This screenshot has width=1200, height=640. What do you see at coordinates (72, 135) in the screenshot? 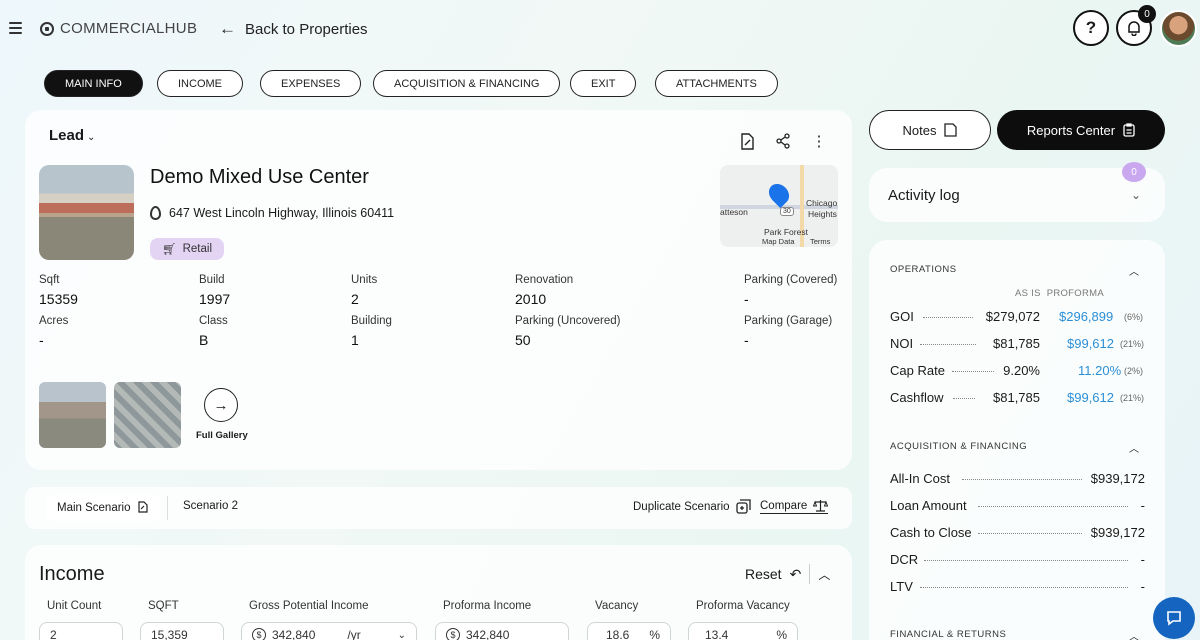
I see `status-dropdown: Lead ⌄` at bounding box center [72, 135].